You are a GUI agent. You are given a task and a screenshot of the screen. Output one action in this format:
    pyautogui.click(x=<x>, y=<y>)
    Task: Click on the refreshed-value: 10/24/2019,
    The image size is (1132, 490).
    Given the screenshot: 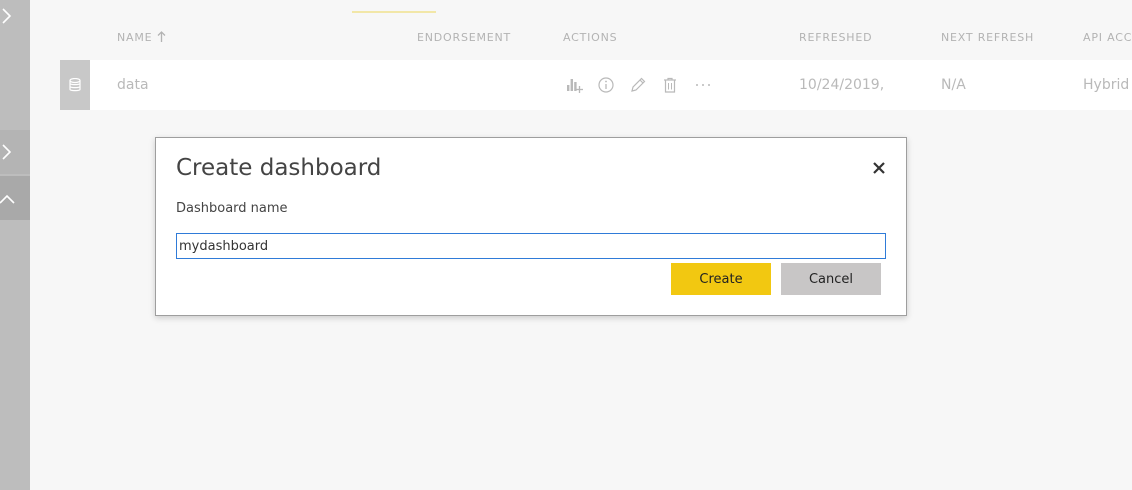 What is the action you would take?
    pyautogui.click(x=842, y=85)
    